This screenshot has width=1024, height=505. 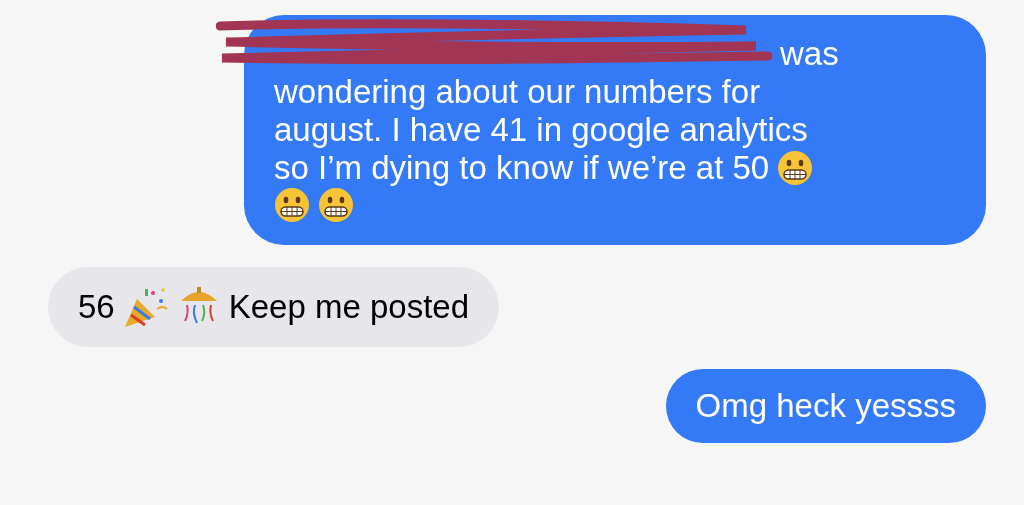 What do you see at coordinates (349, 307) in the screenshot?
I see `message-text: Keep me posted` at bounding box center [349, 307].